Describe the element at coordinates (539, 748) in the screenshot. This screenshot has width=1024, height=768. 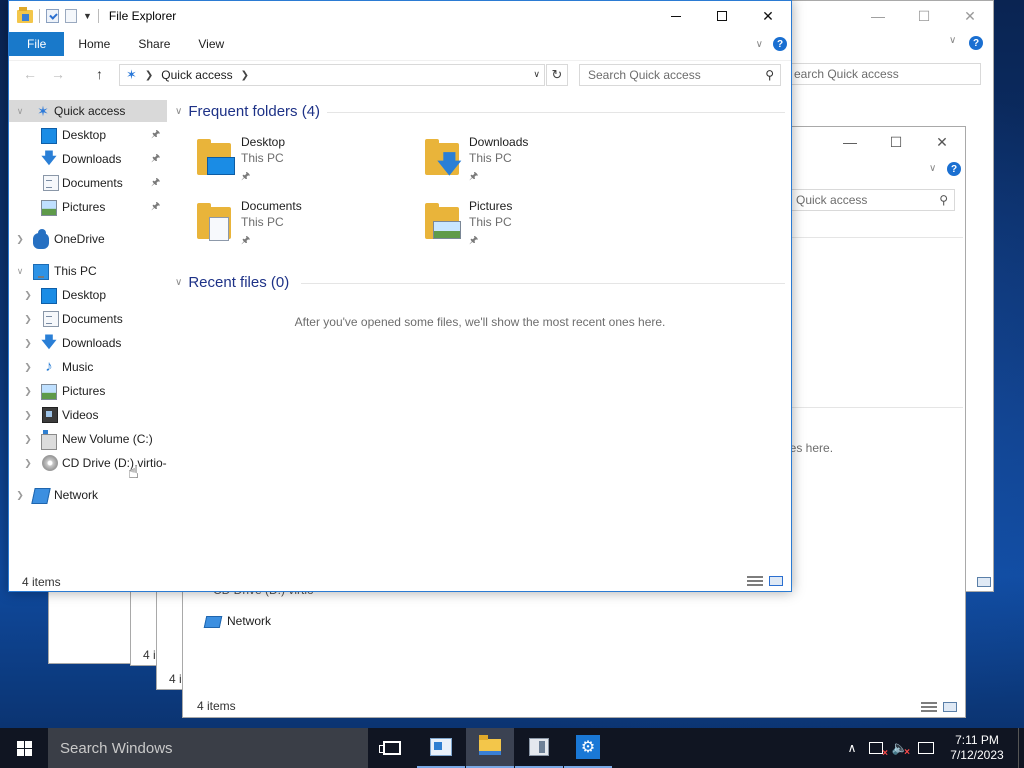
I see `taskbar-app-window` at that location.